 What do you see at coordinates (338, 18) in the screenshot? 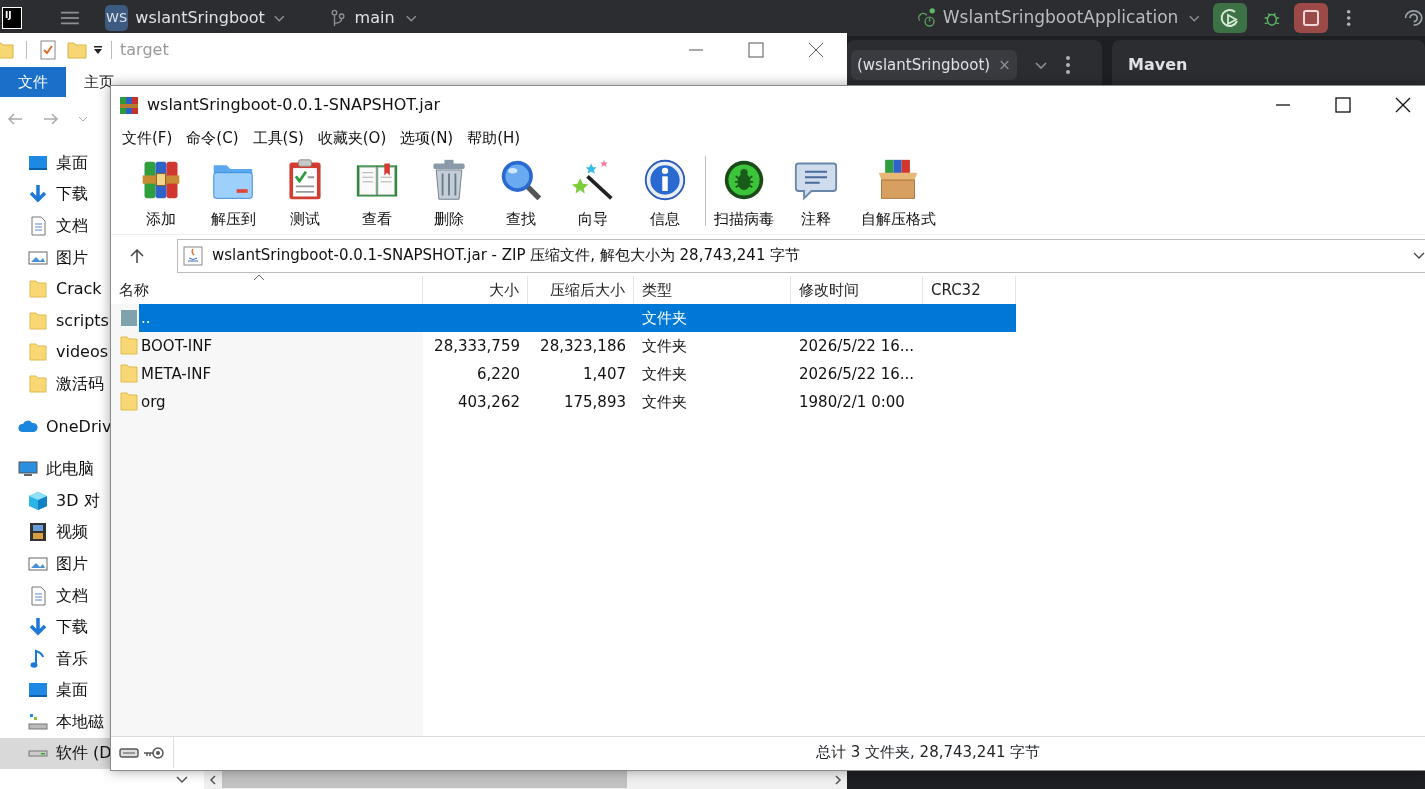
I see `branch-icon` at bounding box center [338, 18].